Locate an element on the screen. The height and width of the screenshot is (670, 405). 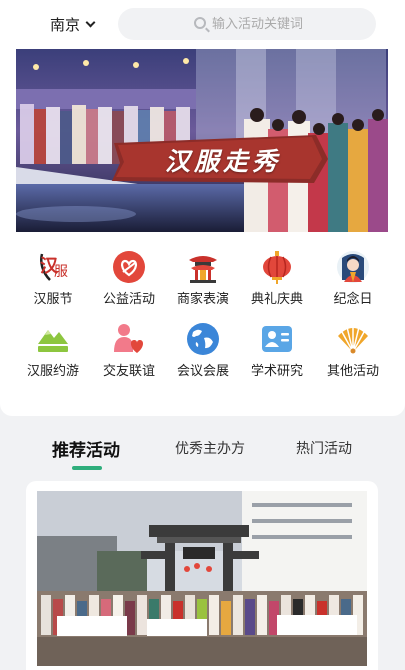
svg-text: 服 is located at coordinates (61, 272).